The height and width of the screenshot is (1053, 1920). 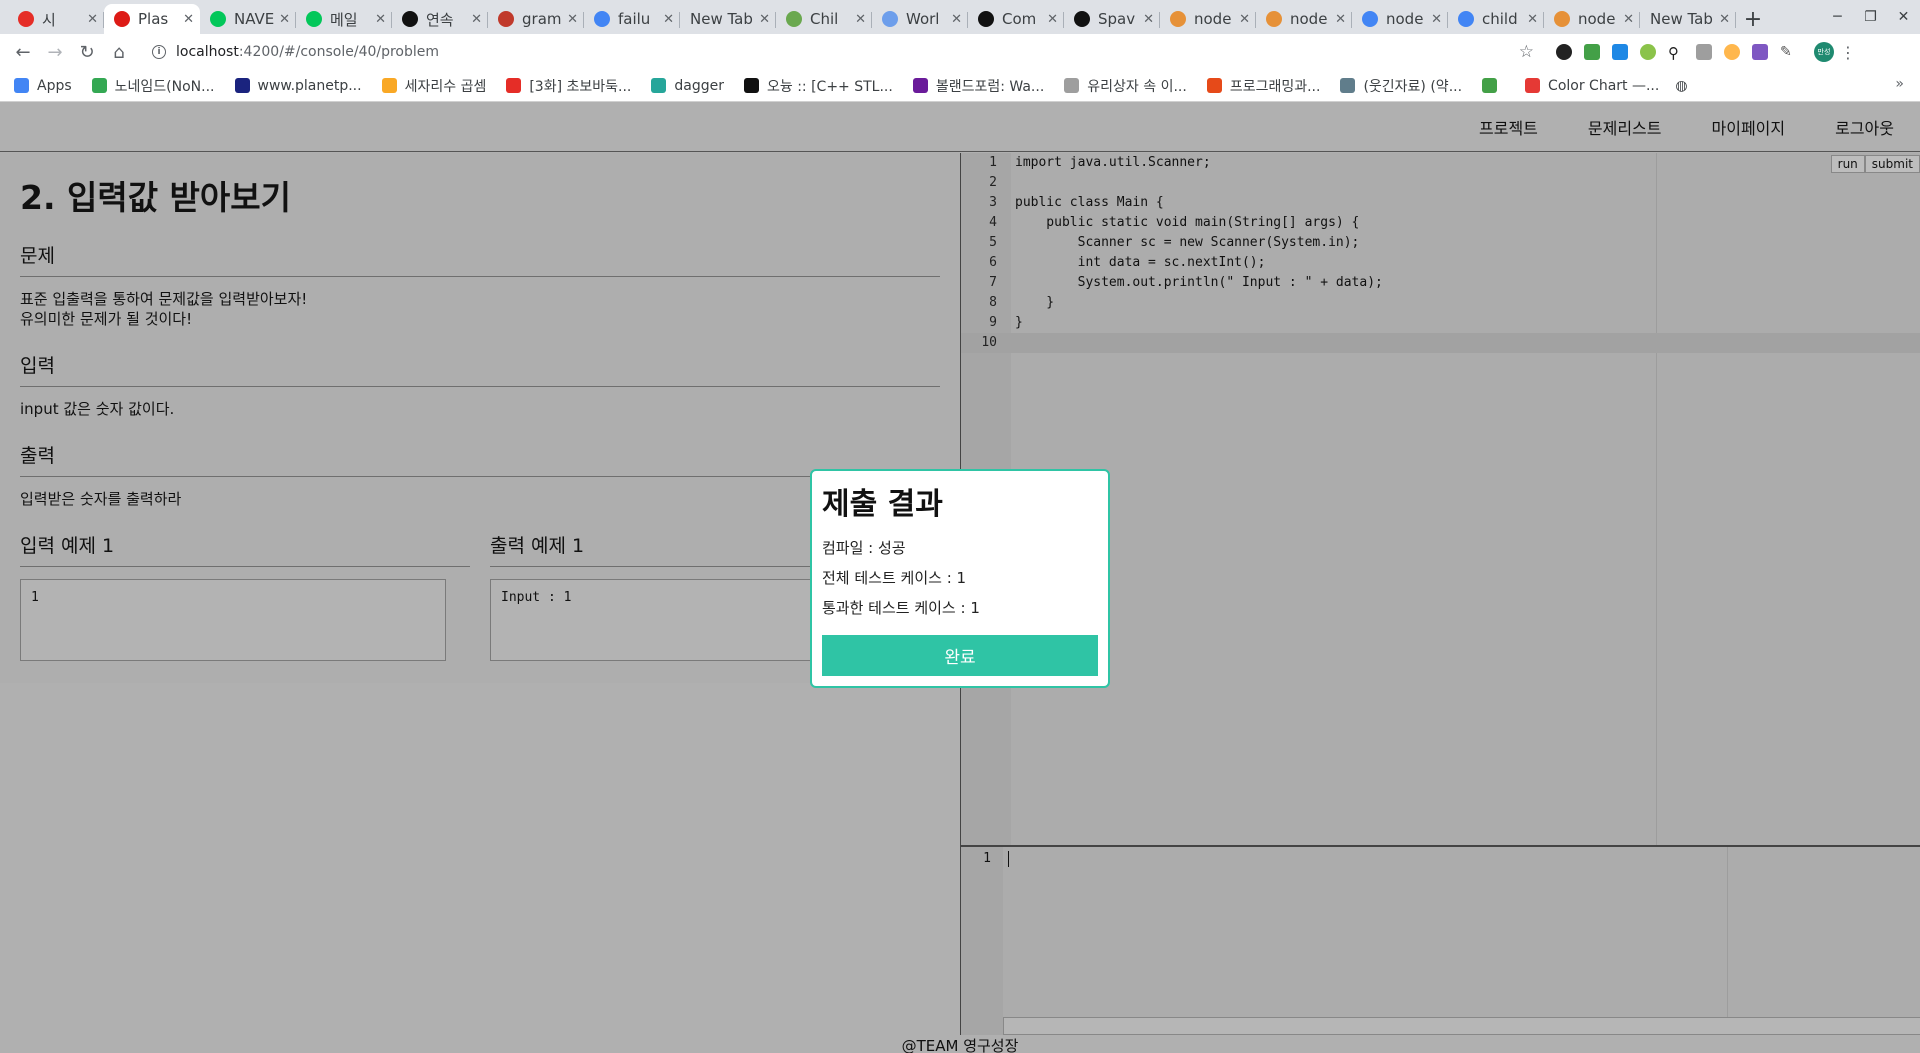 What do you see at coordinates (1620, 52) in the screenshot?
I see `extension-card-icon` at bounding box center [1620, 52].